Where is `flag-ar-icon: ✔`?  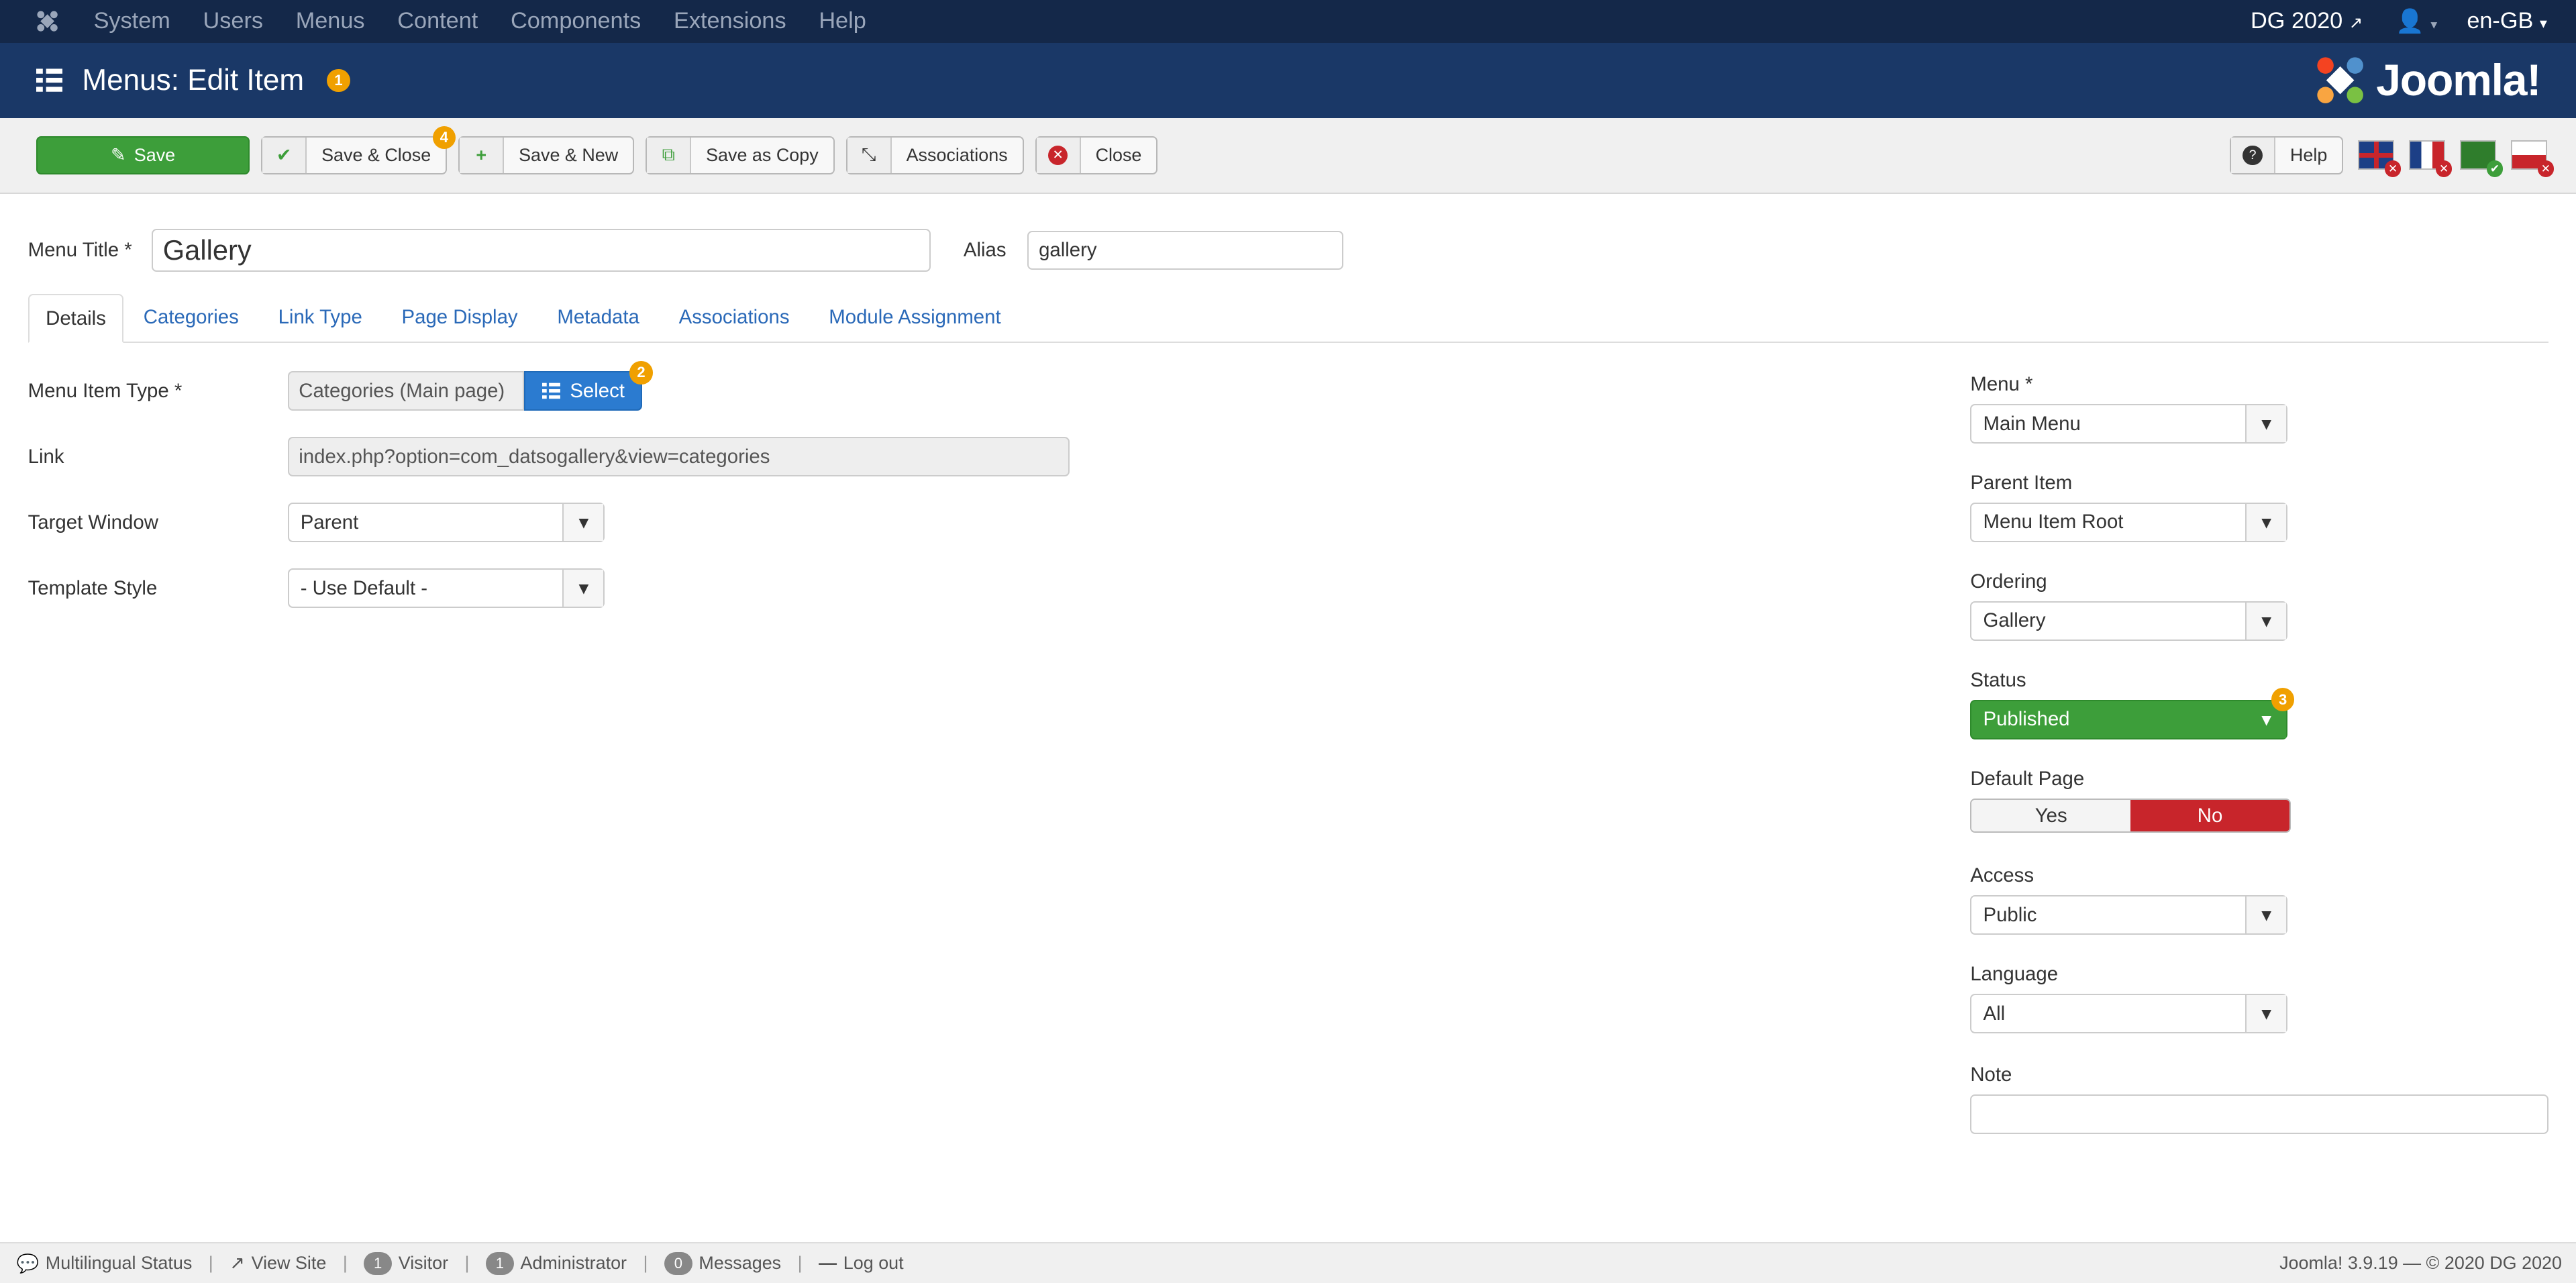 flag-ar-icon: ✔ is located at coordinates (2482, 158).